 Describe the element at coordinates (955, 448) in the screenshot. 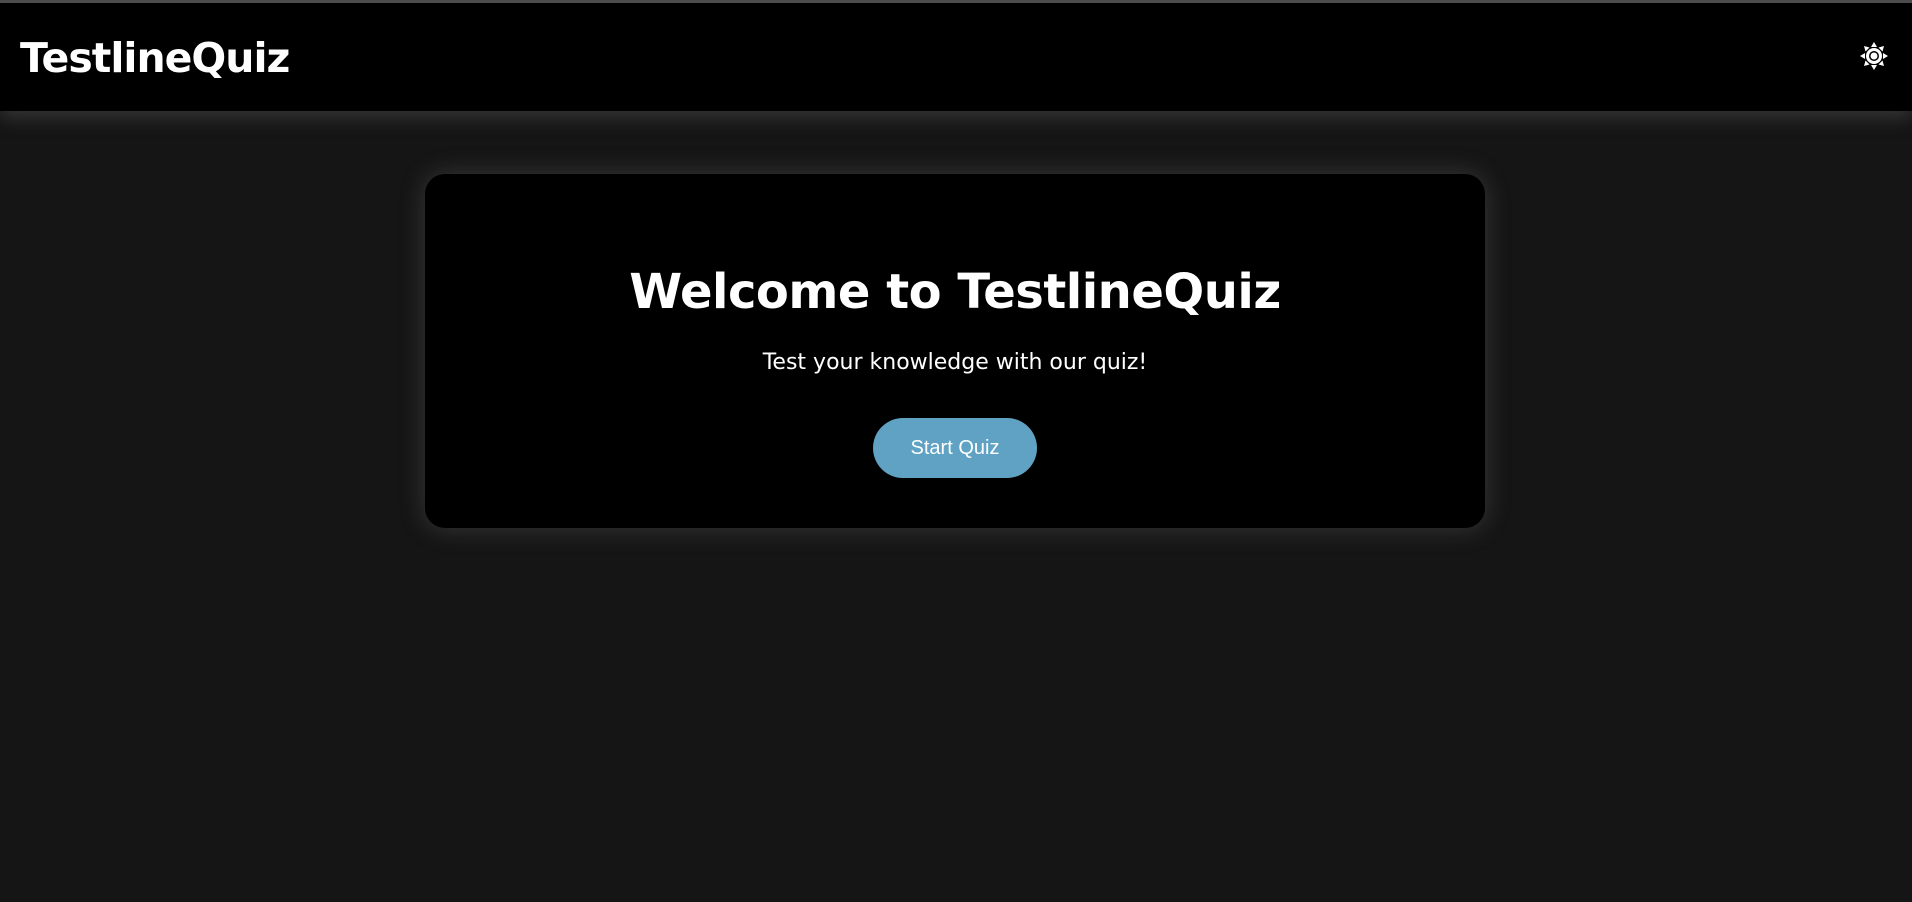

I see `start-quiz-button: Start Quiz` at that location.